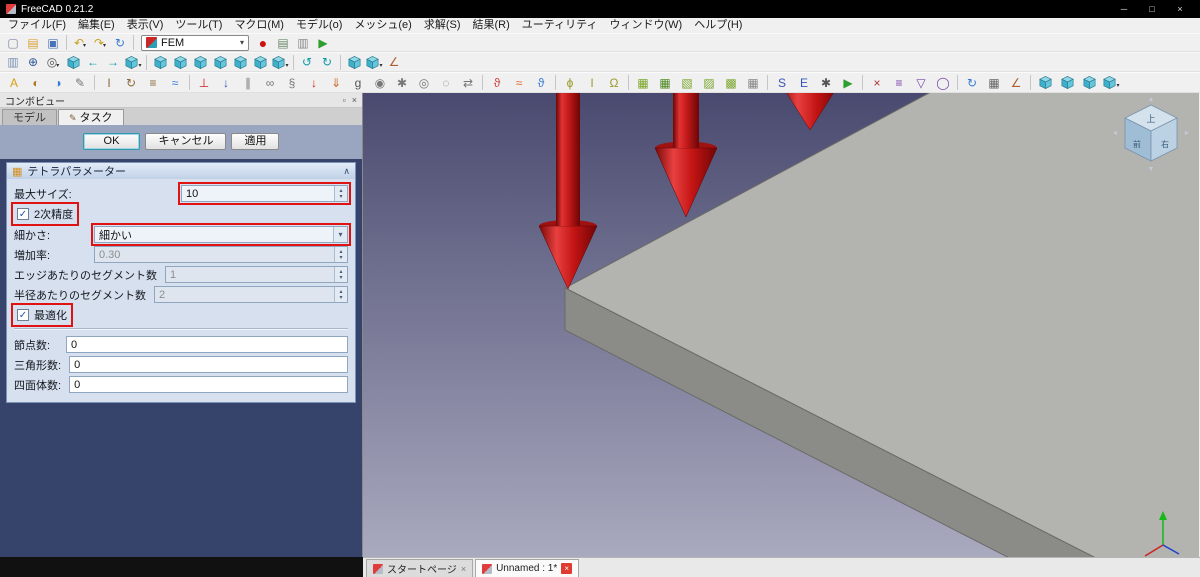  What do you see at coordinates (402, 82) in the screenshot?
I see `fem-constraint-gear-icon: ✱` at bounding box center [402, 82].